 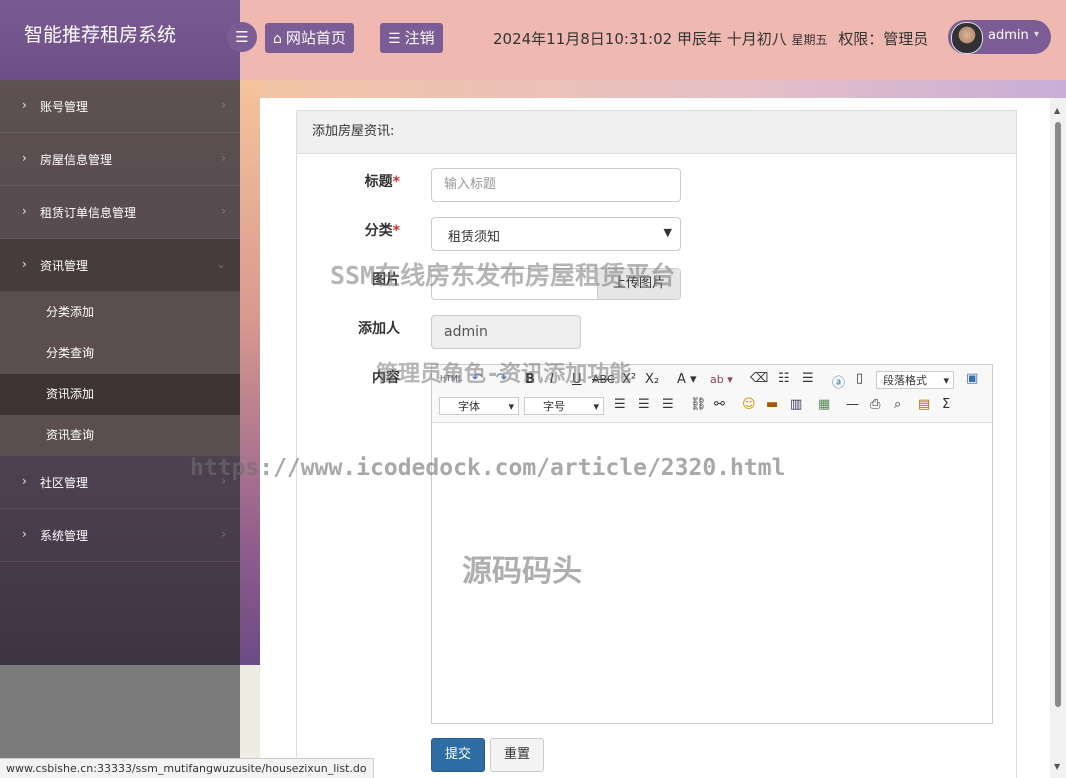 I want to click on eraser-icon: ⌫, so click(x=759, y=378).